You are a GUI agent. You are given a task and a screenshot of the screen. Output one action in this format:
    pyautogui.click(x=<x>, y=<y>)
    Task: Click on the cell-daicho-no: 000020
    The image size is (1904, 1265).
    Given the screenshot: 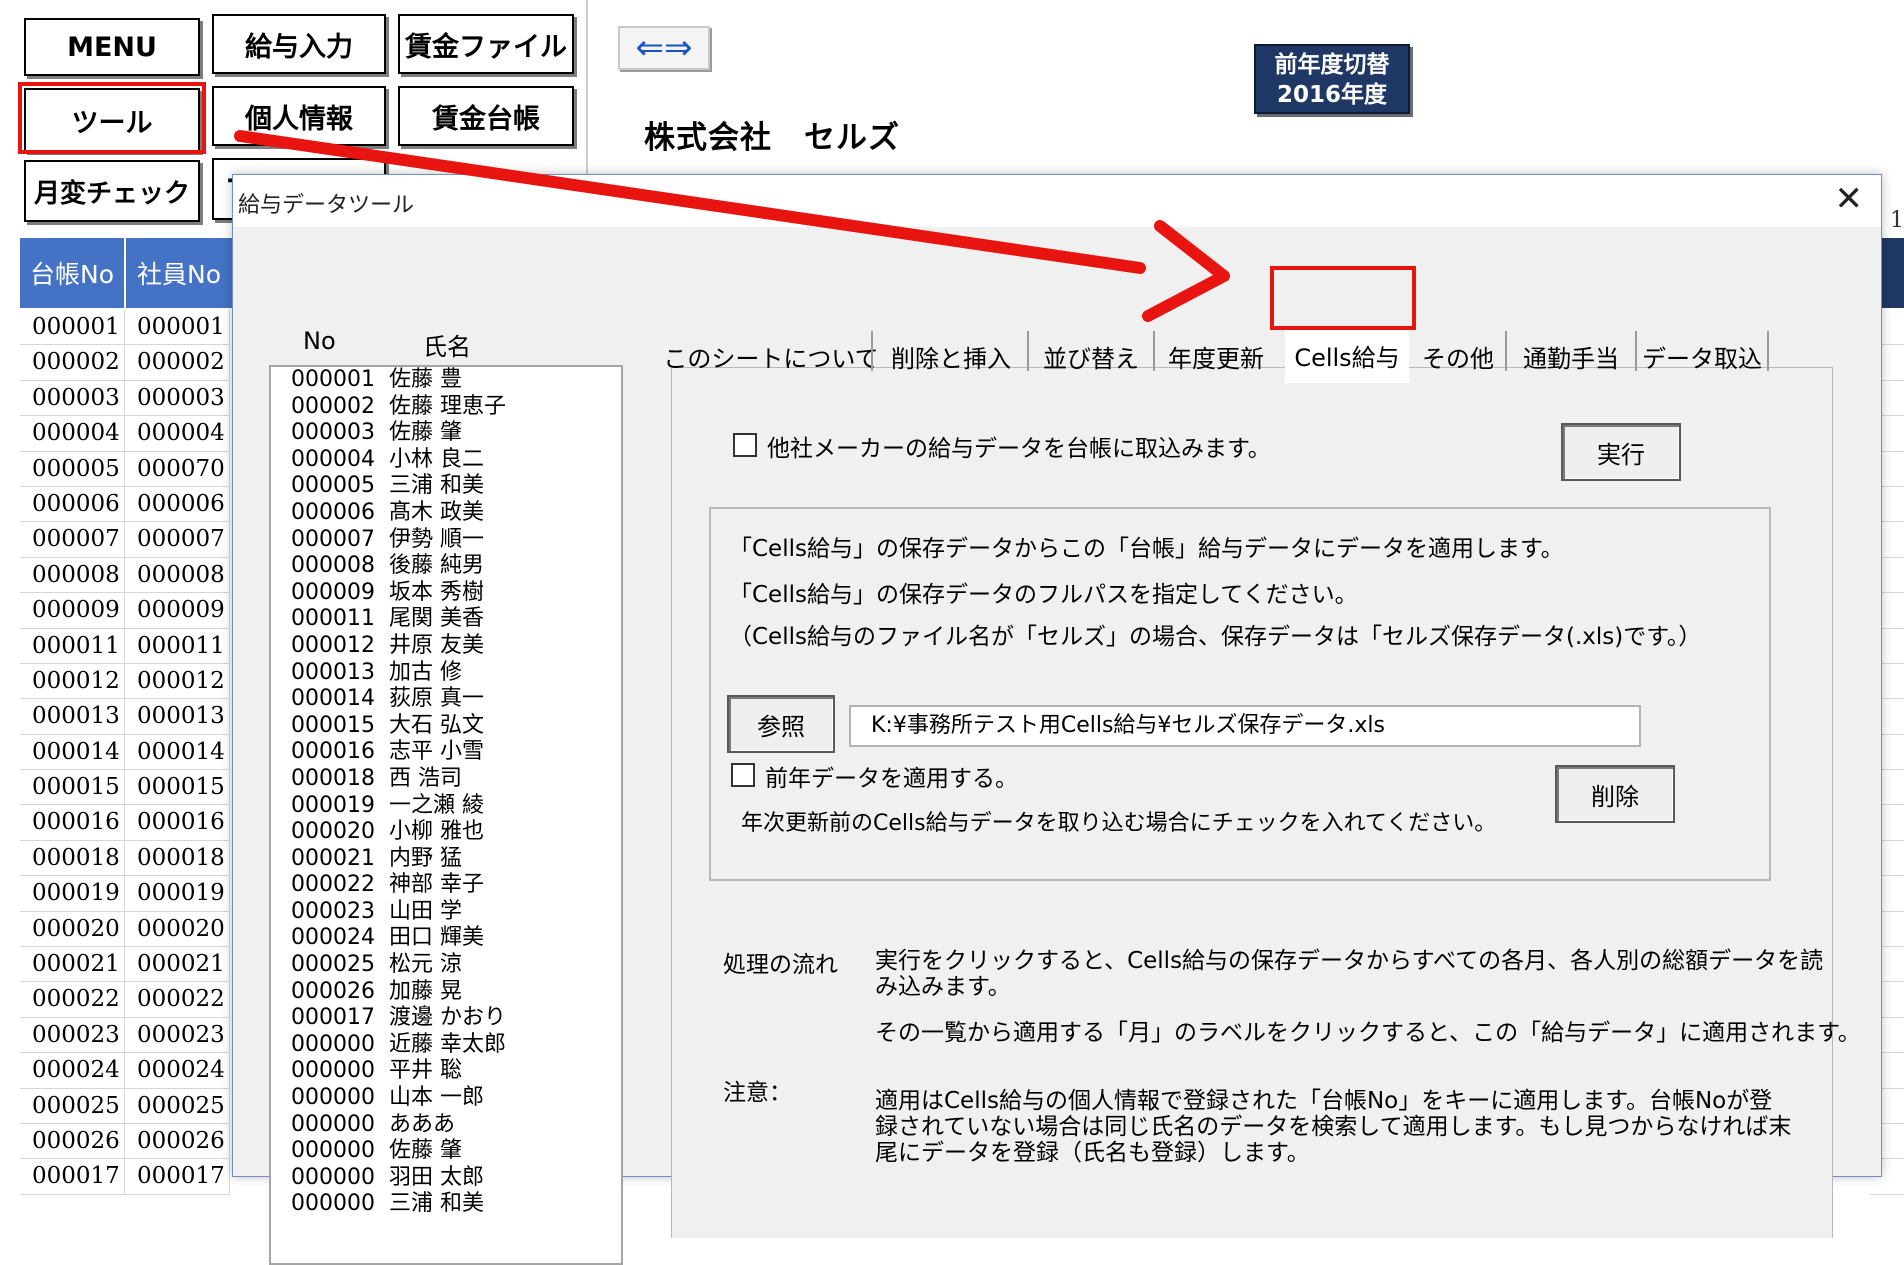 What is the action you would take?
    pyautogui.click(x=72, y=929)
    